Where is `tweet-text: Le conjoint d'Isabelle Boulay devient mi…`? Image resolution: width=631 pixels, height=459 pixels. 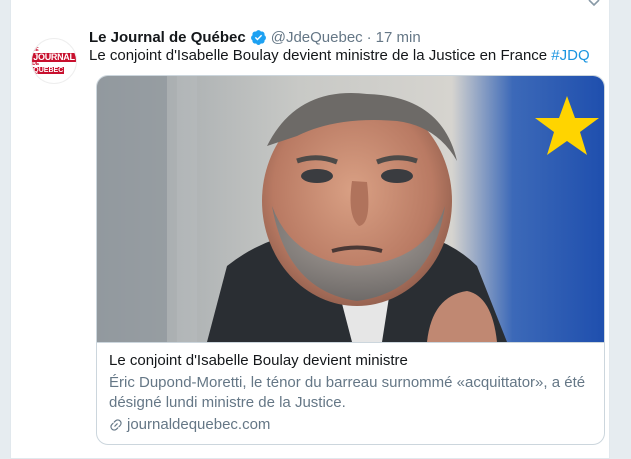 tweet-text: Le conjoint d'Isabelle Boulay devient mi… is located at coordinates (339, 55).